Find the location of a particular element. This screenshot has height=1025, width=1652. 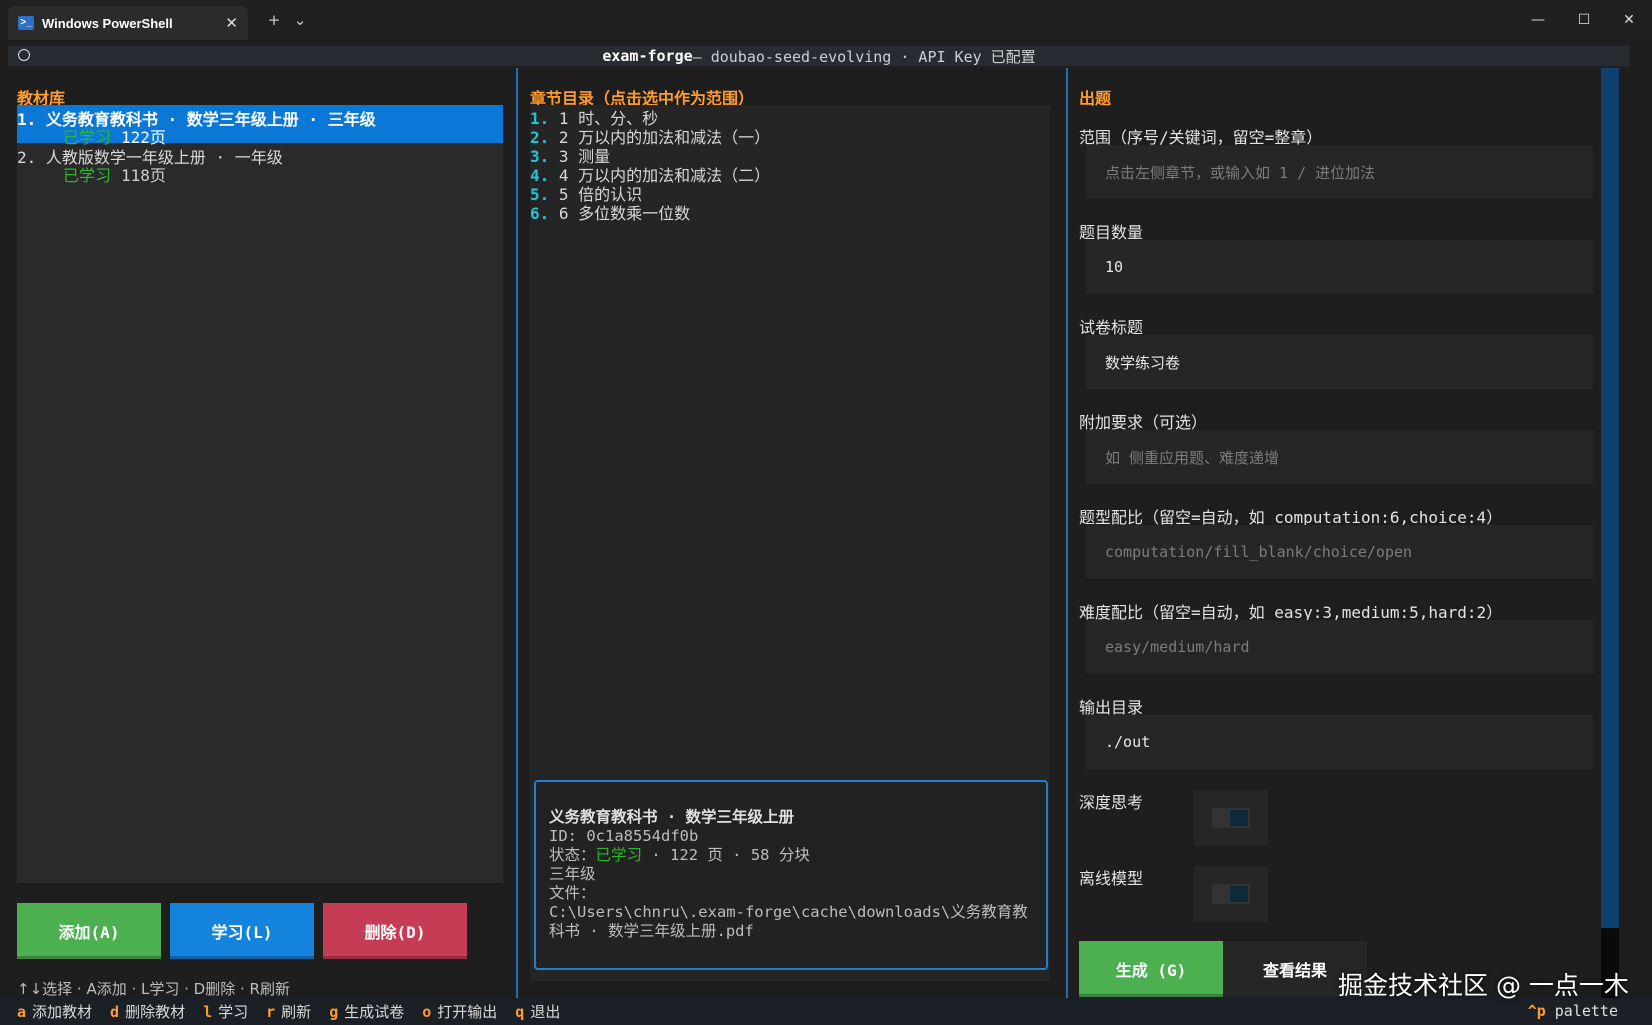

count-input: 10 is located at coordinates (1339, 267).